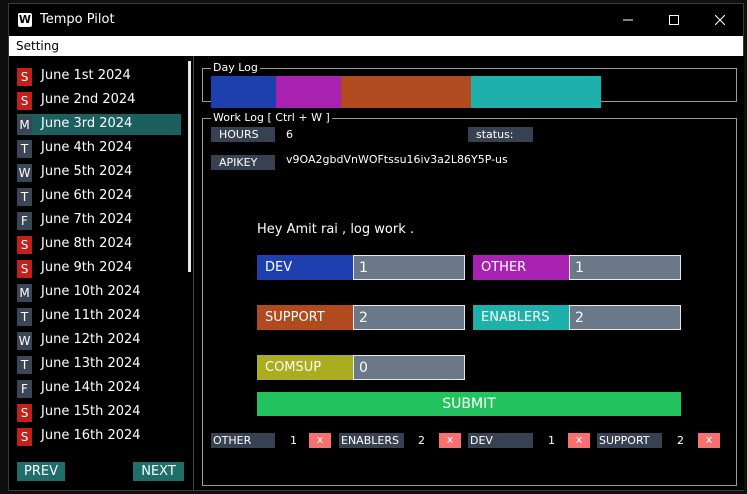  What do you see at coordinates (91, 291) in the screenshot?
I see `date-label: June 10th 2024` at bounding box center [91, 291].